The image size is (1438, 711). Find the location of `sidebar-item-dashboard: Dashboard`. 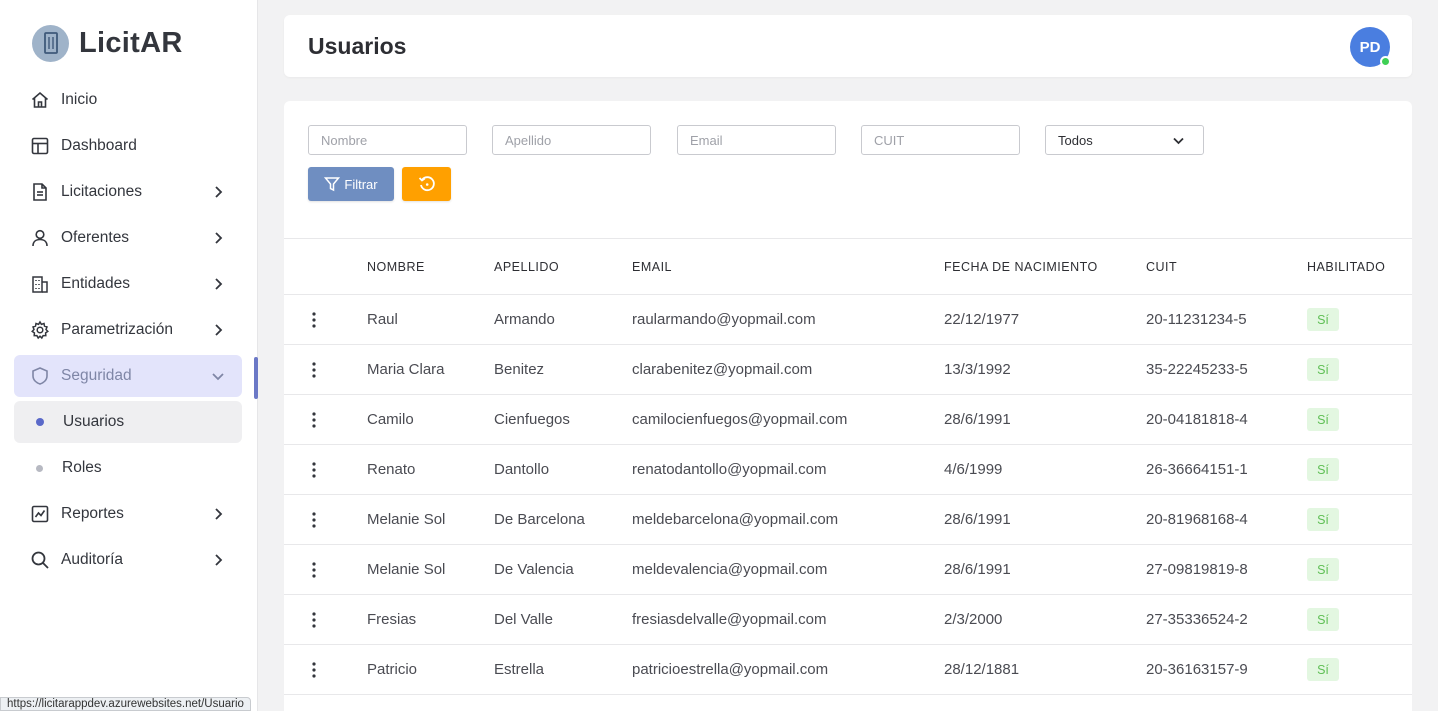

sidebar-item-dashboard: Dashboard is located at coordinates (128, 146).